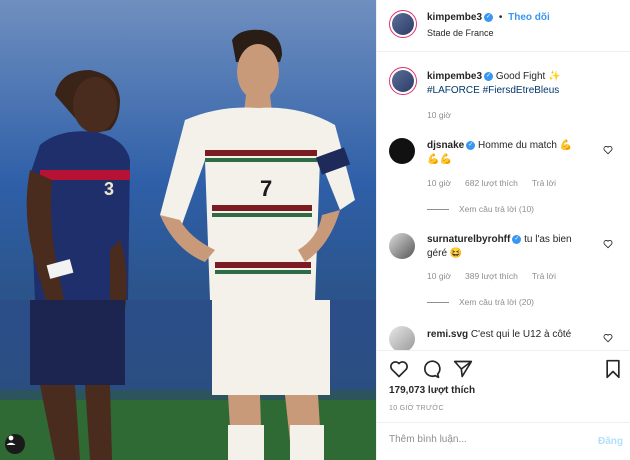  I want to click on comment-username: djsnake, so click(445, 145).